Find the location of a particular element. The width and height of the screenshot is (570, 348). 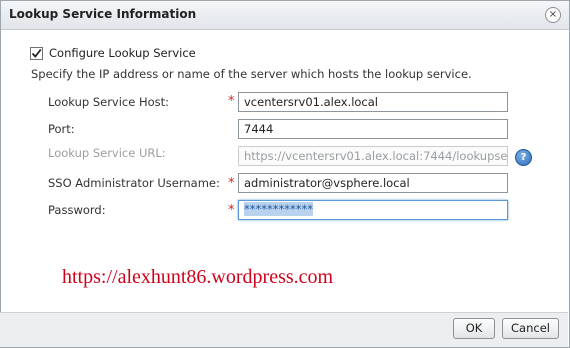

url-label: Lookup Service URL: is located at coordinates (107, 153).